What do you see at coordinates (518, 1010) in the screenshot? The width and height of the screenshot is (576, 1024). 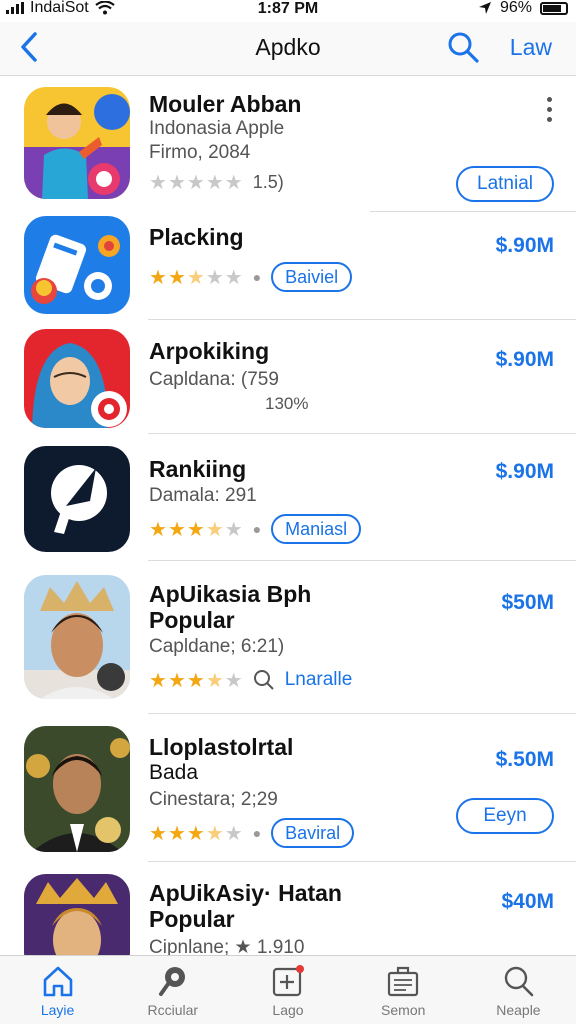 I see `tab-label: Neaple` at bounding box center [518, 1010].